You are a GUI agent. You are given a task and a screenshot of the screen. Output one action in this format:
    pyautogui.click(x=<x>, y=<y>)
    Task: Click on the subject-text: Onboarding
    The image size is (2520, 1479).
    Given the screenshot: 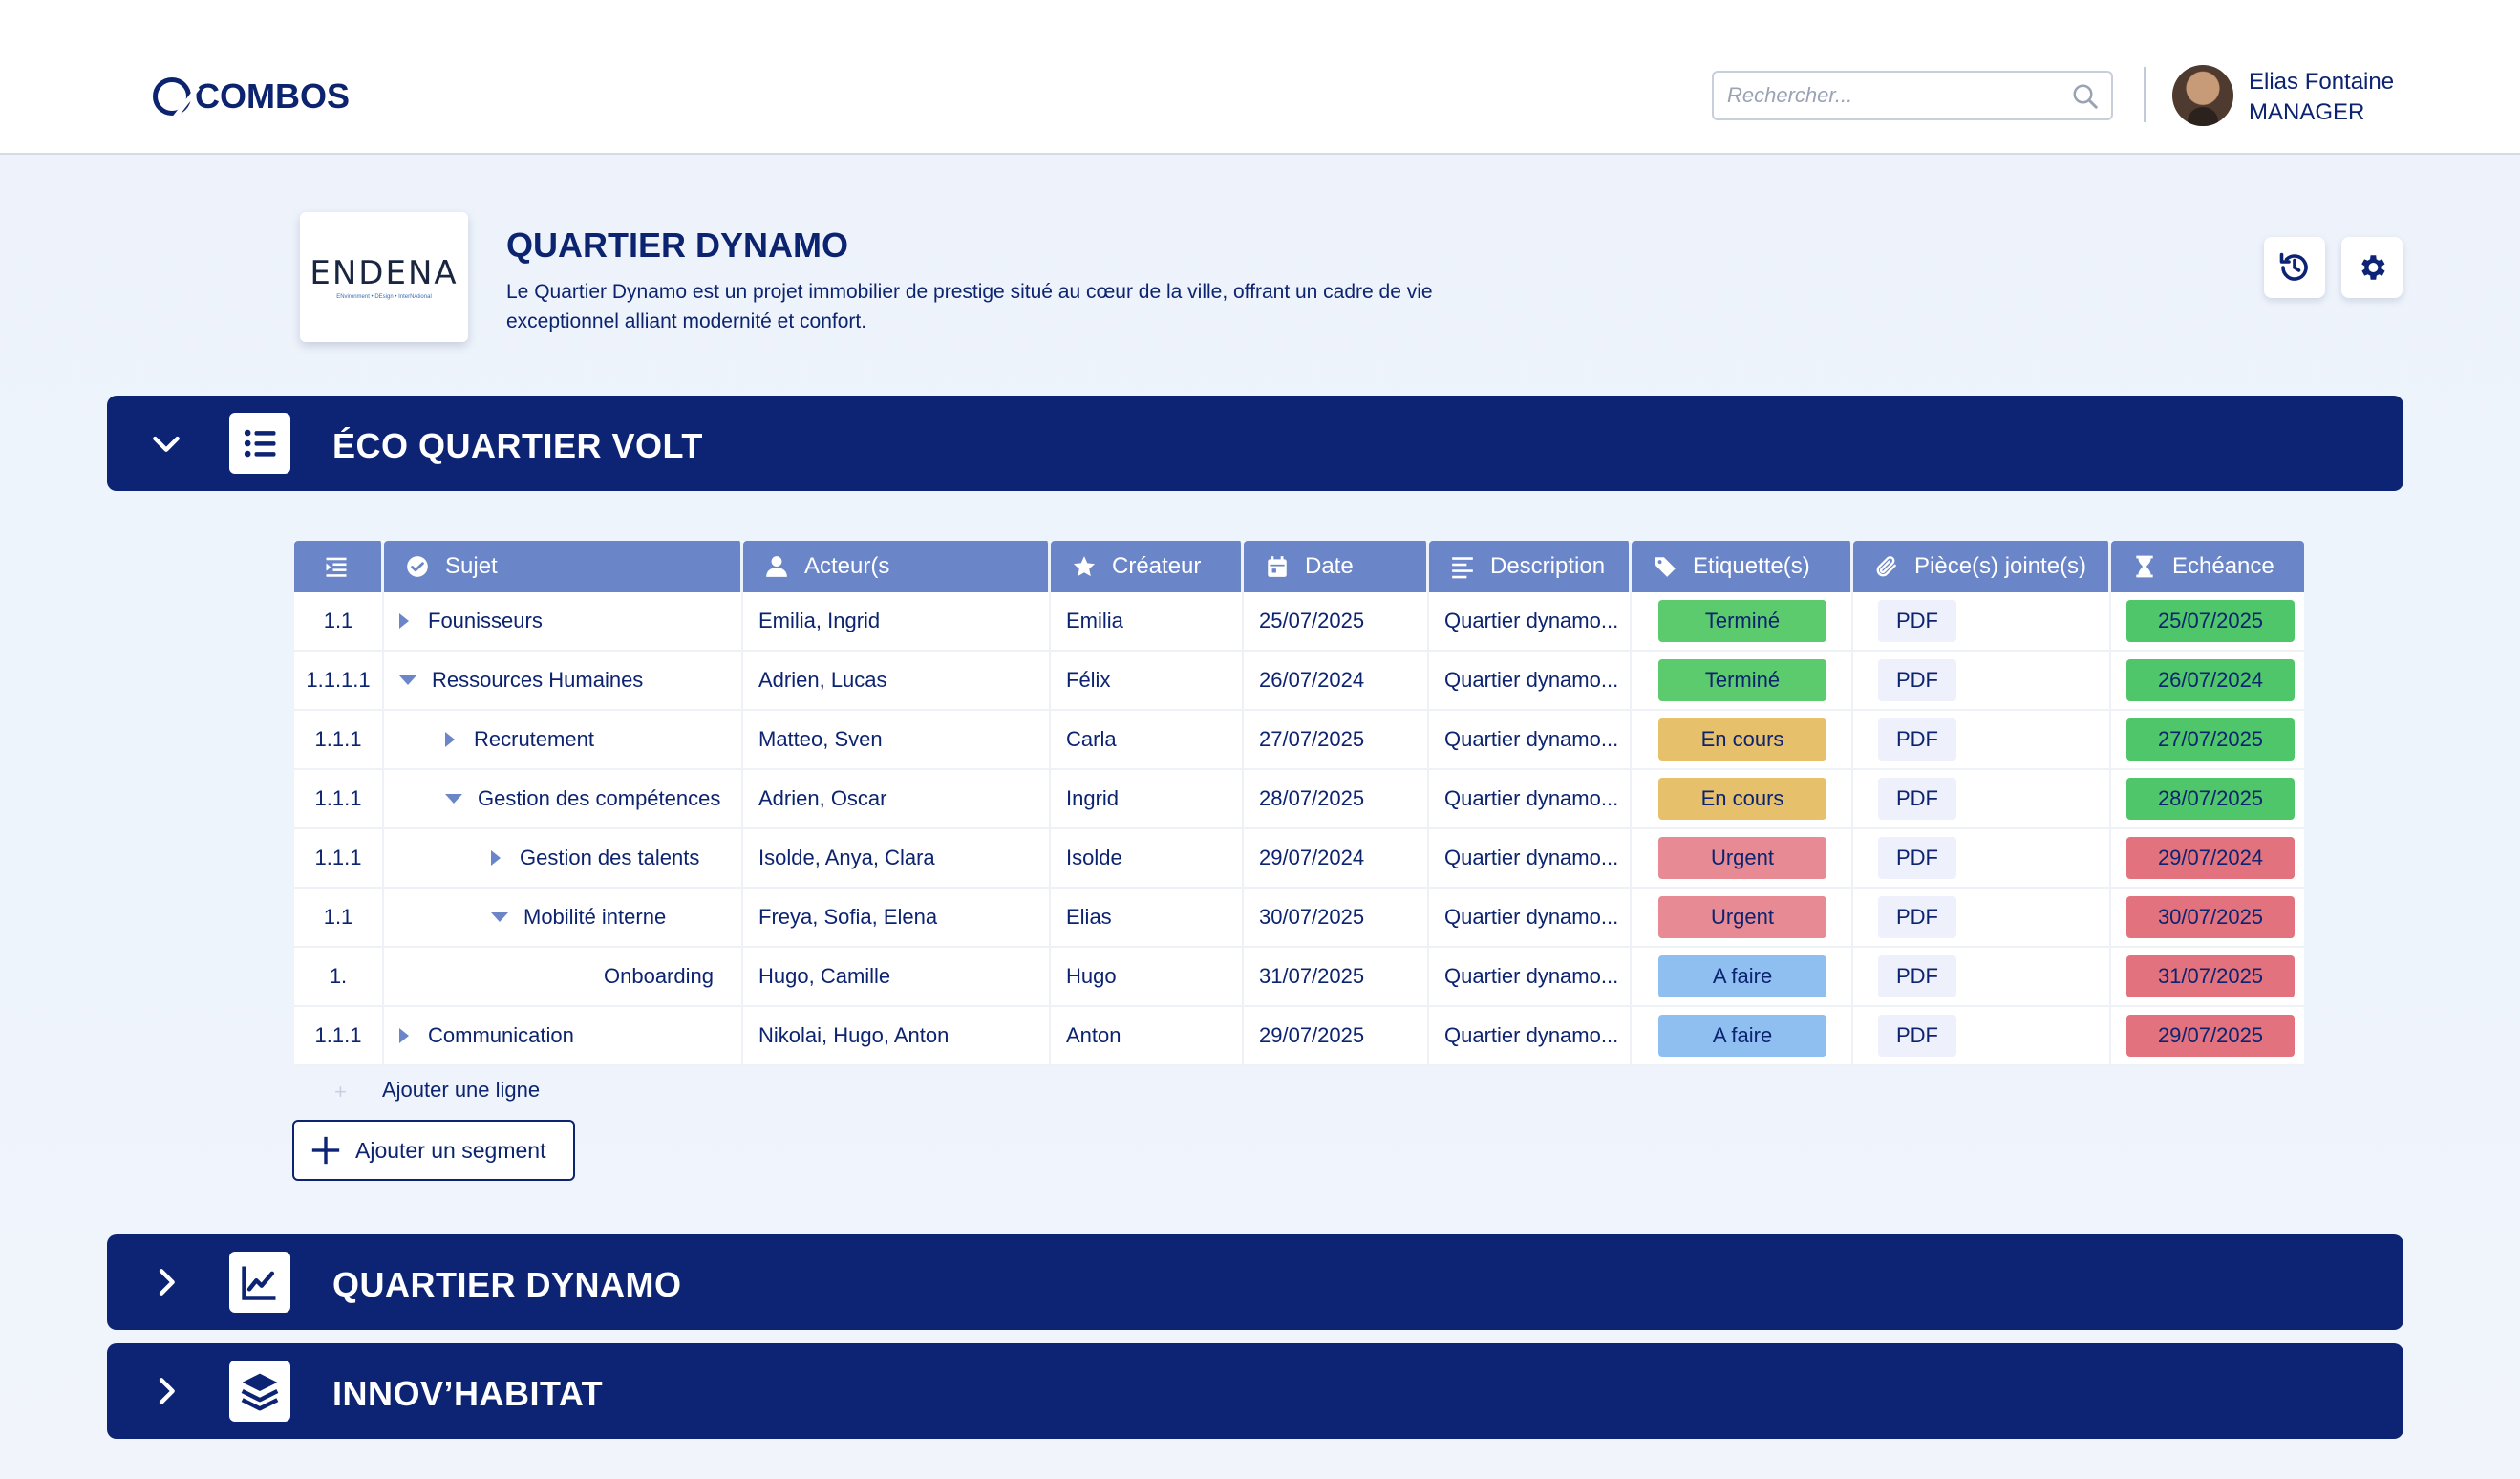 What is the action you would take?
    pyautogui.click(x=659, y=976)
    